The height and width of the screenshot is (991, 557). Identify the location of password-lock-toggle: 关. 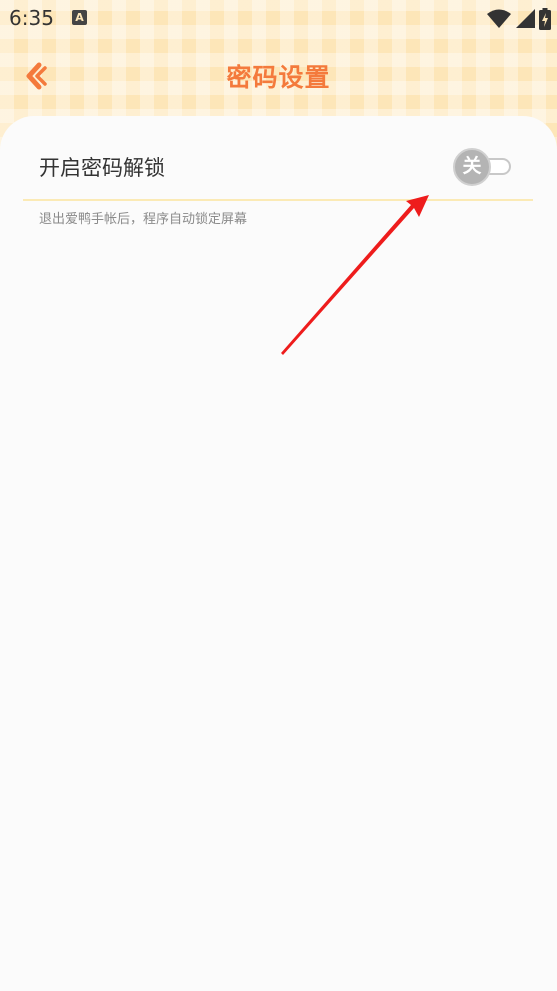
(483, 167).